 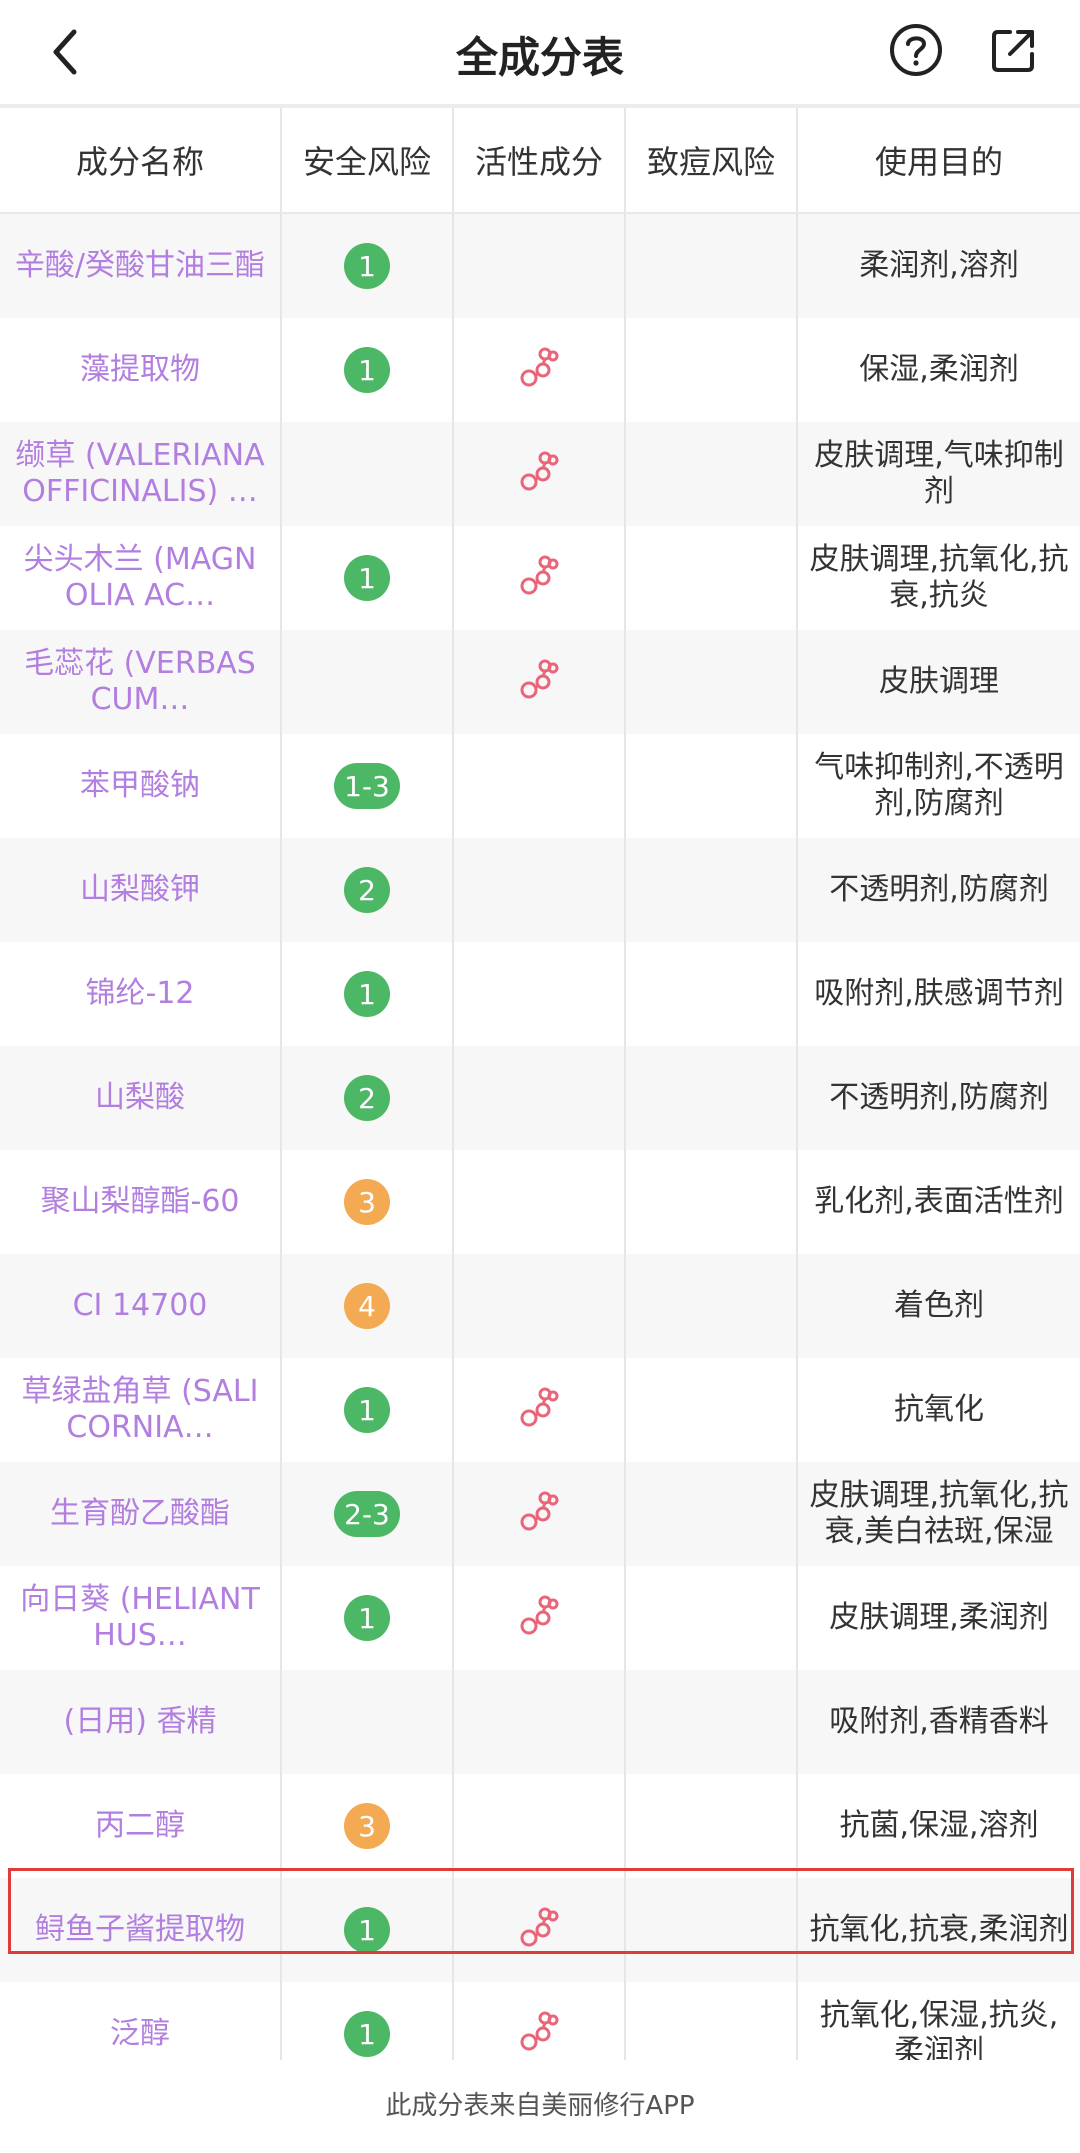 I want to click on safety-risk-cell, so click(x=368, y=682).